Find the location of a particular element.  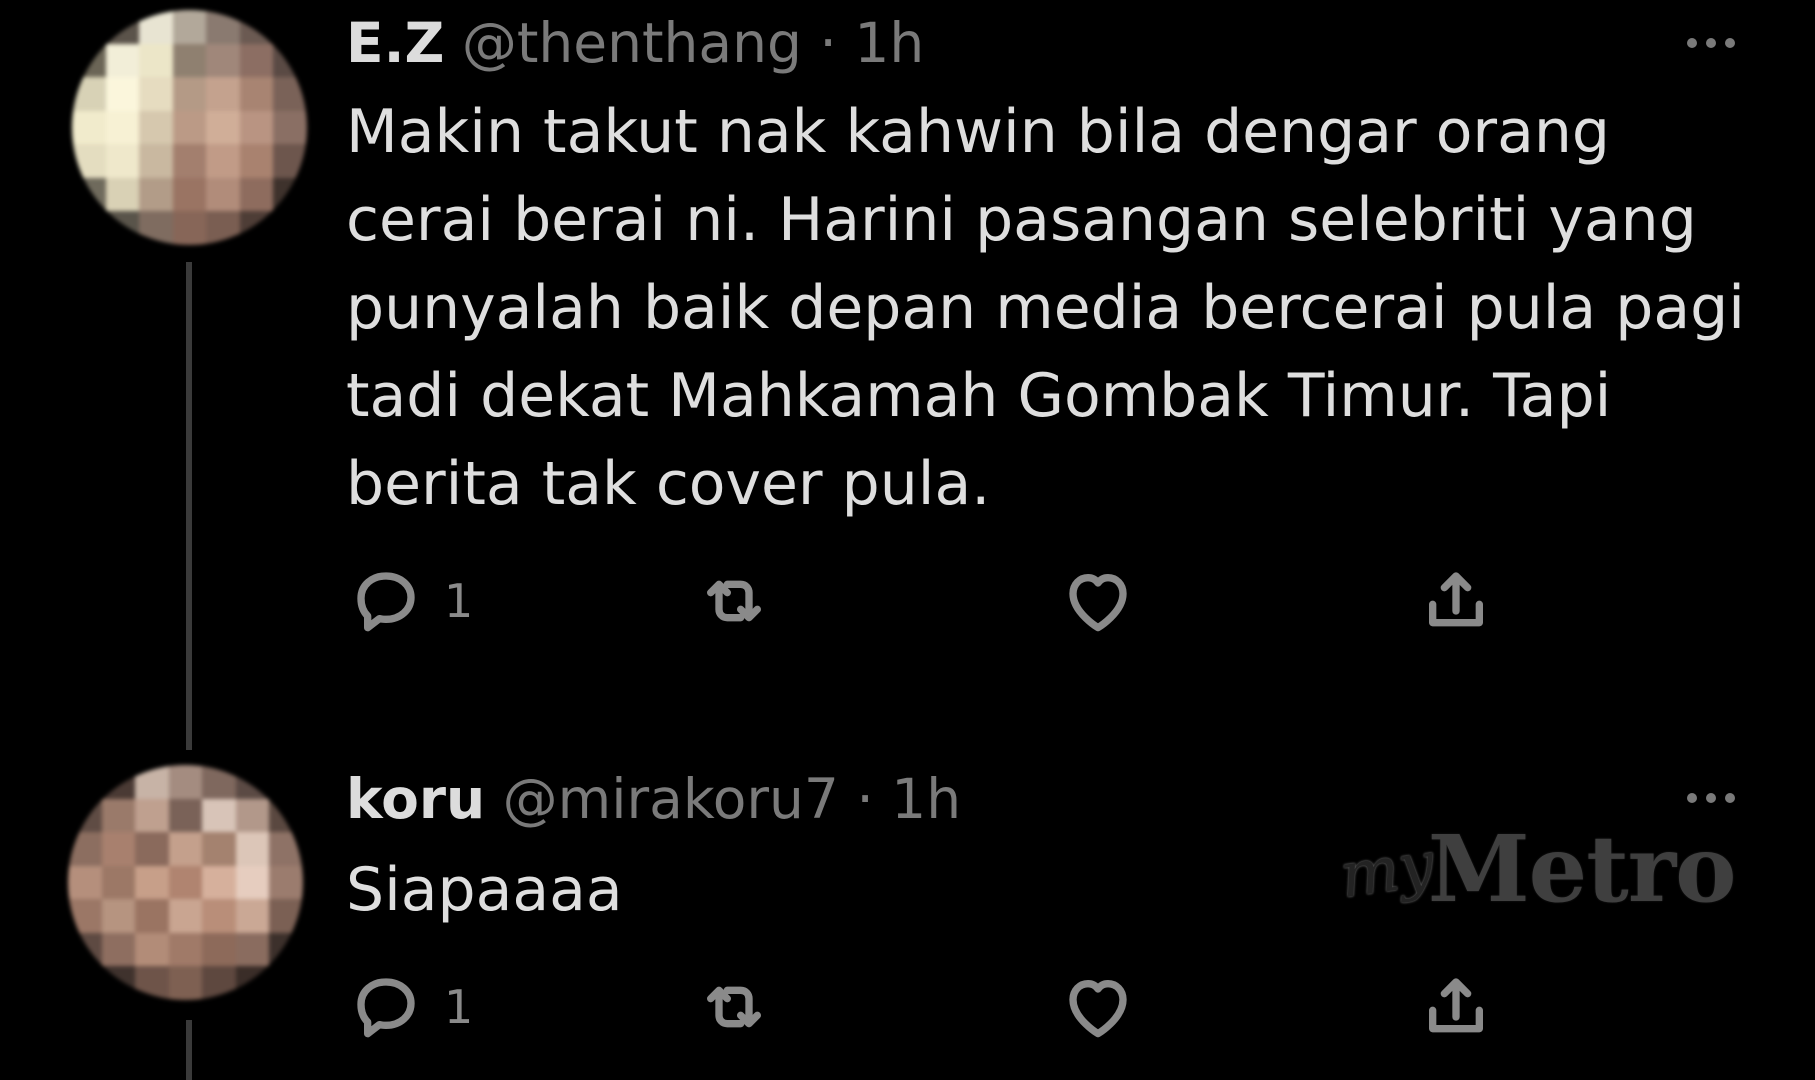

tweet-header: E.Z @thenthang · 1h is located at coordinates (635, 43).